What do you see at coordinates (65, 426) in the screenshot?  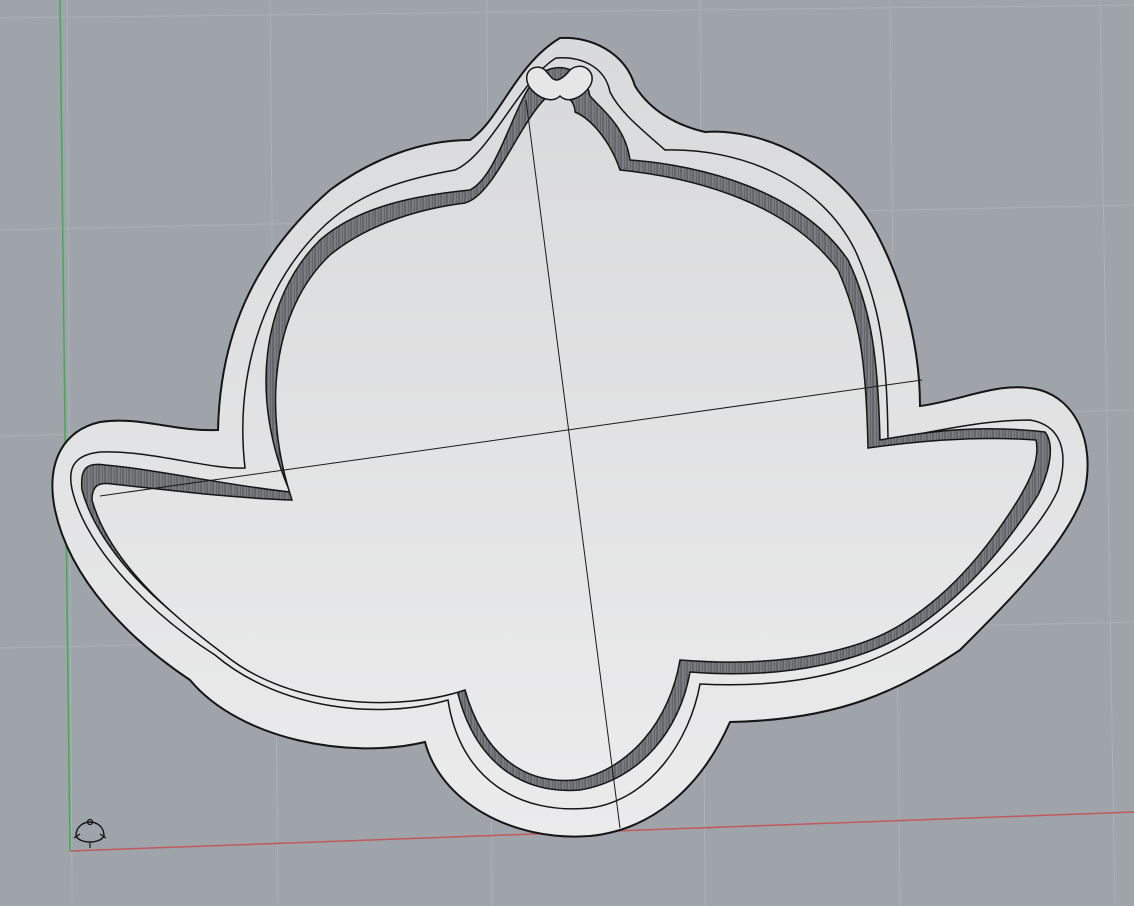 I see `y-axis-line` at bounding box center [65, 426].